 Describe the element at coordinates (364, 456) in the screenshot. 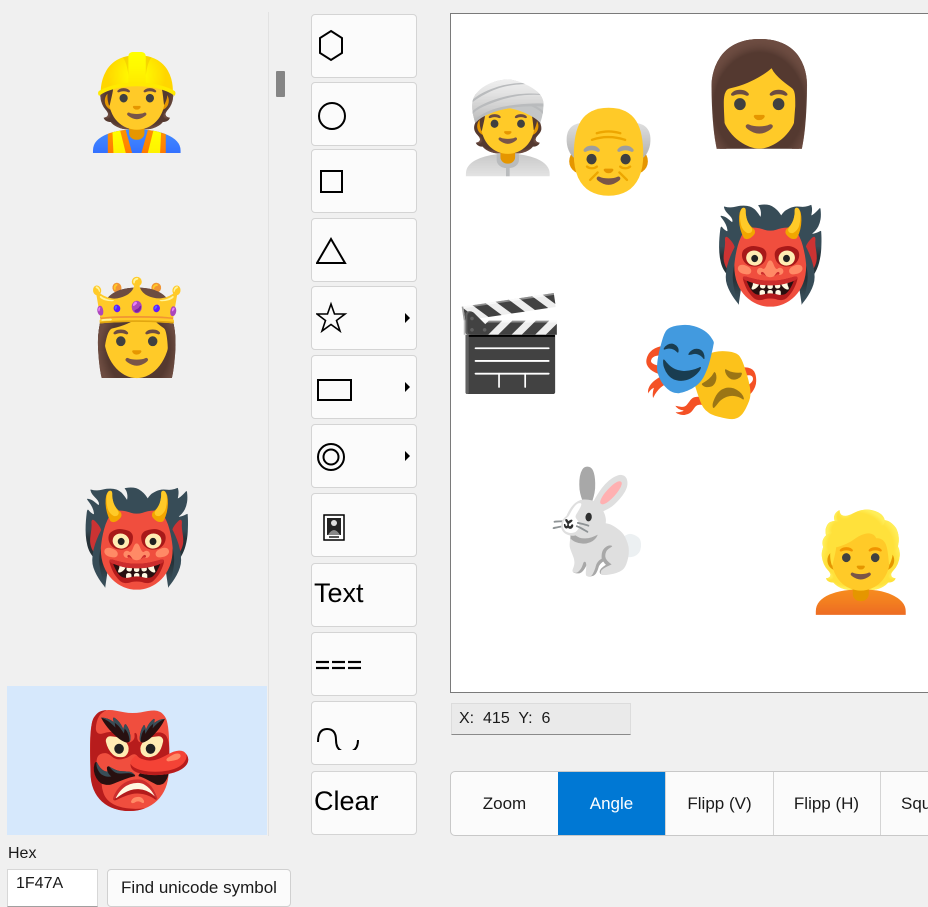

I see `ring-tool-button` at that location.